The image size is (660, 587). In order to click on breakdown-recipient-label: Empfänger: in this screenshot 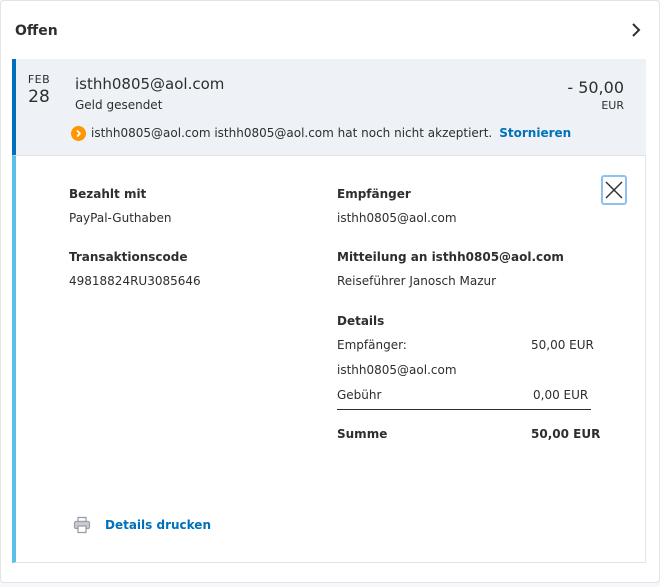, I will do `click(372, 345)`.